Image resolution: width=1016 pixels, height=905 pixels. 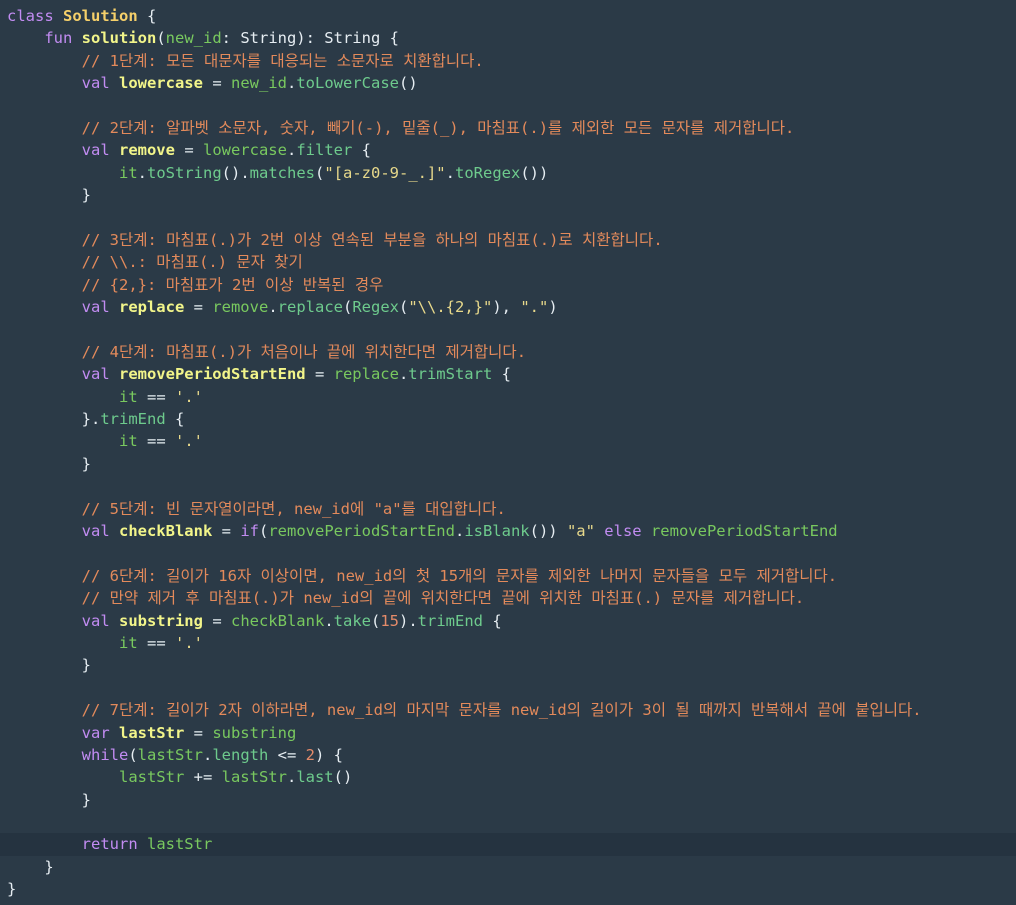 What do you see at coordinates (508, 844) in the screenshot?
I see `code-line-current: return lastStr` at bounding box center [508, 844].